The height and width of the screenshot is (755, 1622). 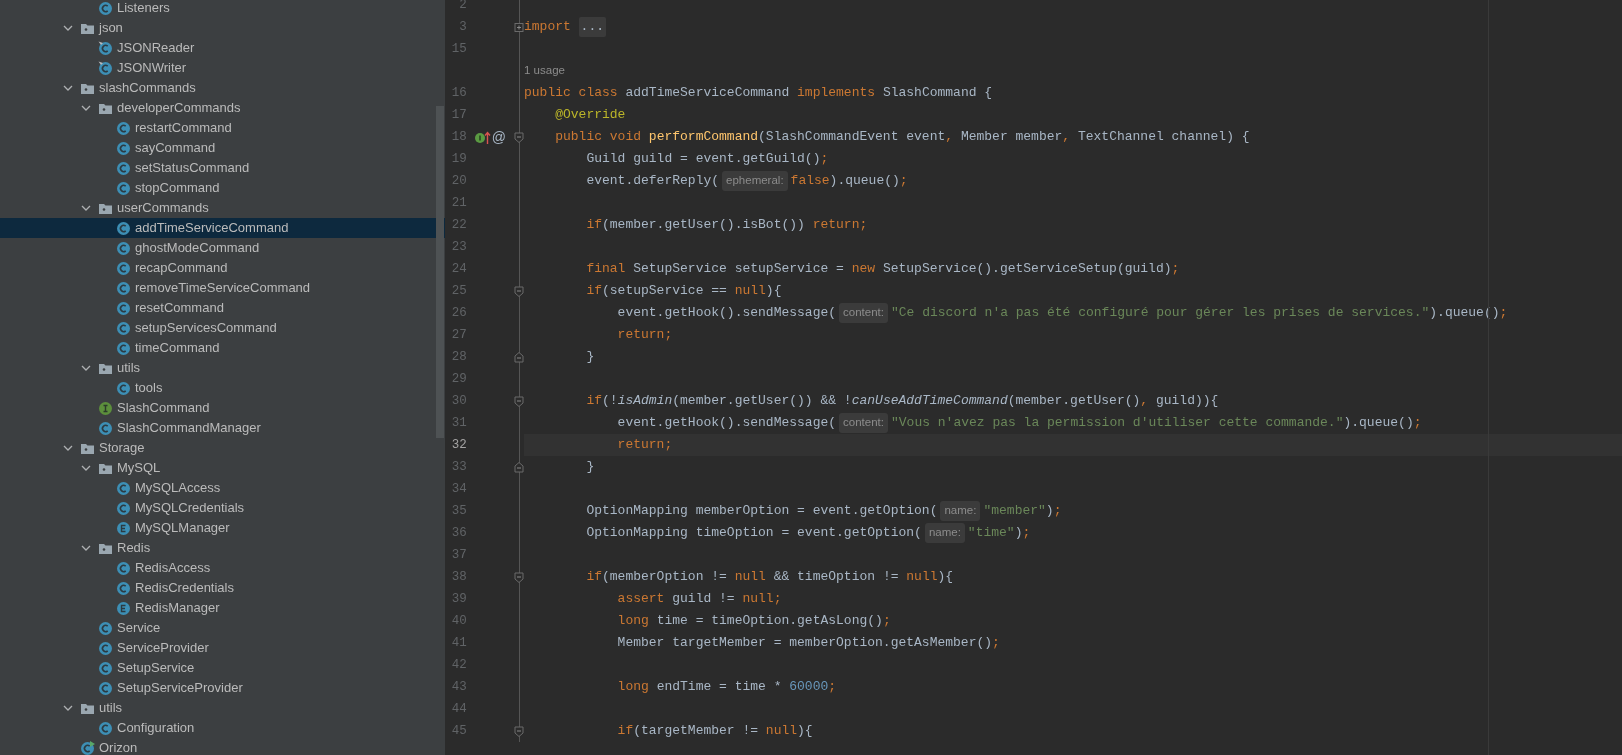 What do you see at coordinates (458, 687) in the screenshot?
I see `line-number: 43` at bounding box center [458, 687].